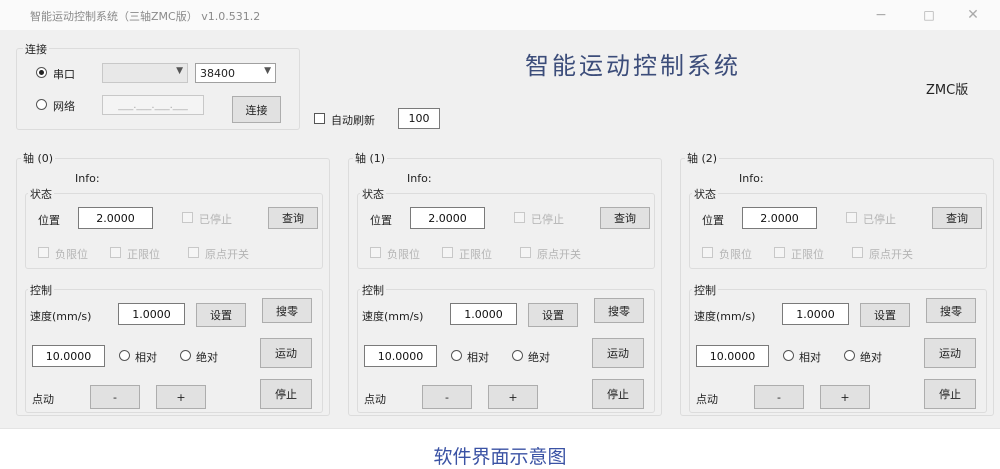 This screenshot has height=469, width=1000. What do you see at coordinates (370, 158) in the screenshot?
I see `axis-title: 轴 (1)` at bounding box center [370, 158].